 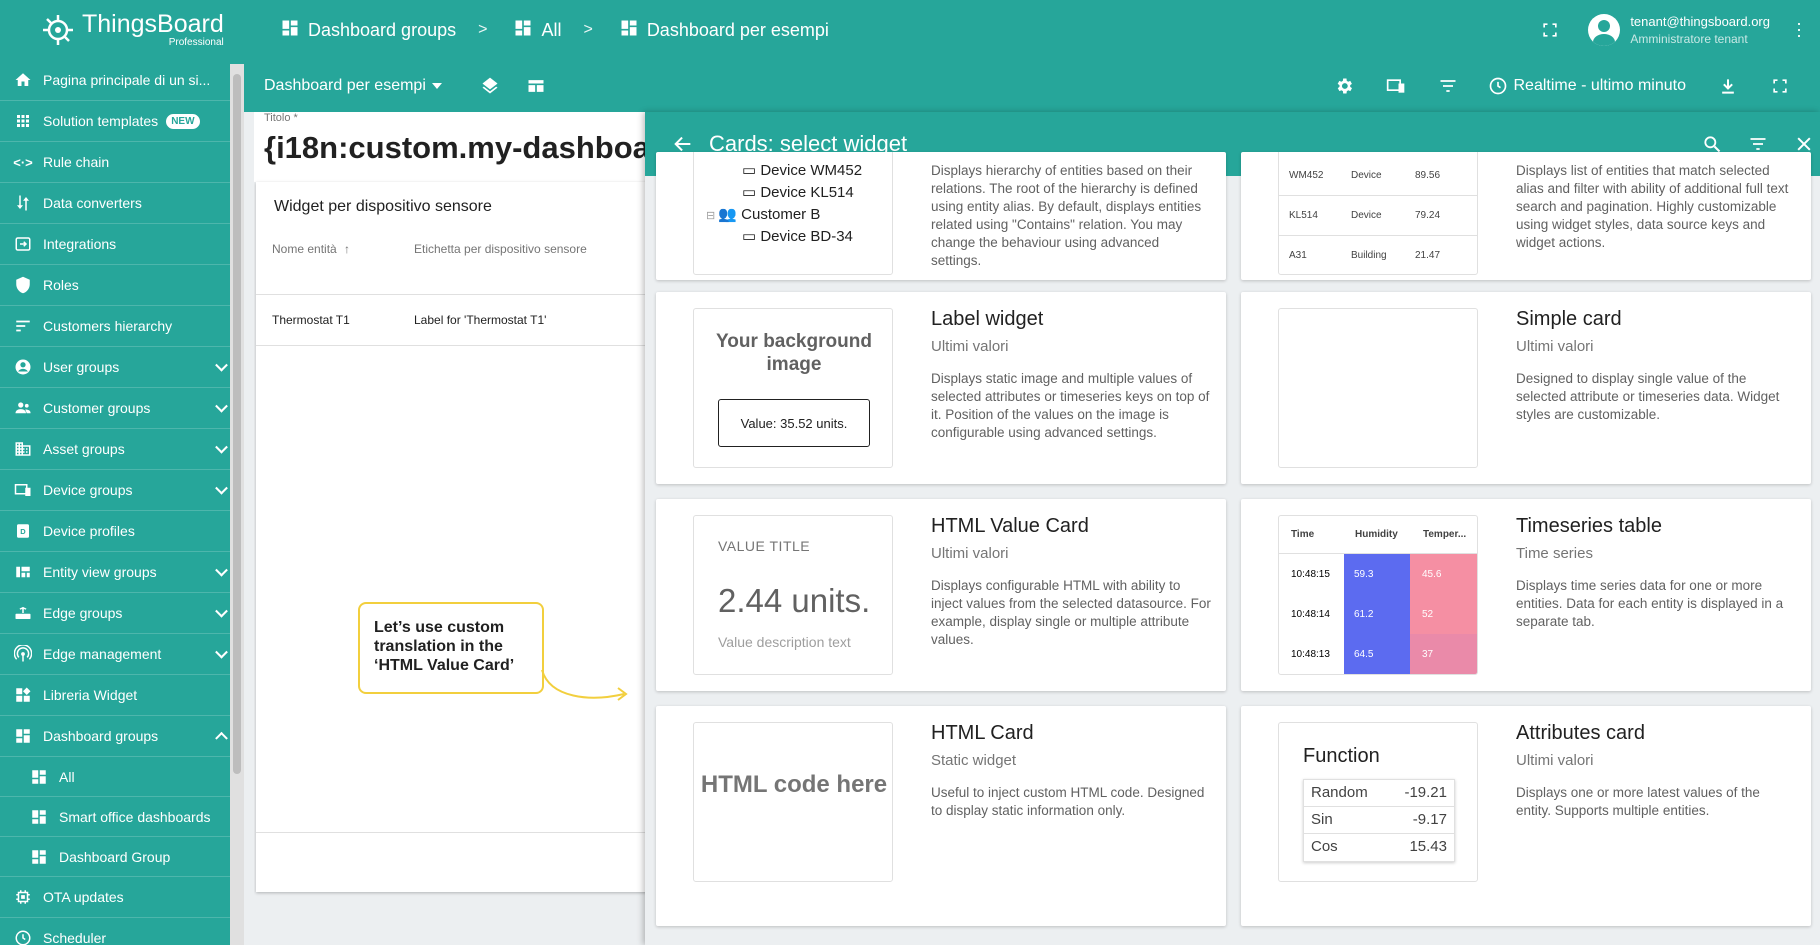 I want to click on column-header: Nome entità ↑, so click(x=311, y=249).